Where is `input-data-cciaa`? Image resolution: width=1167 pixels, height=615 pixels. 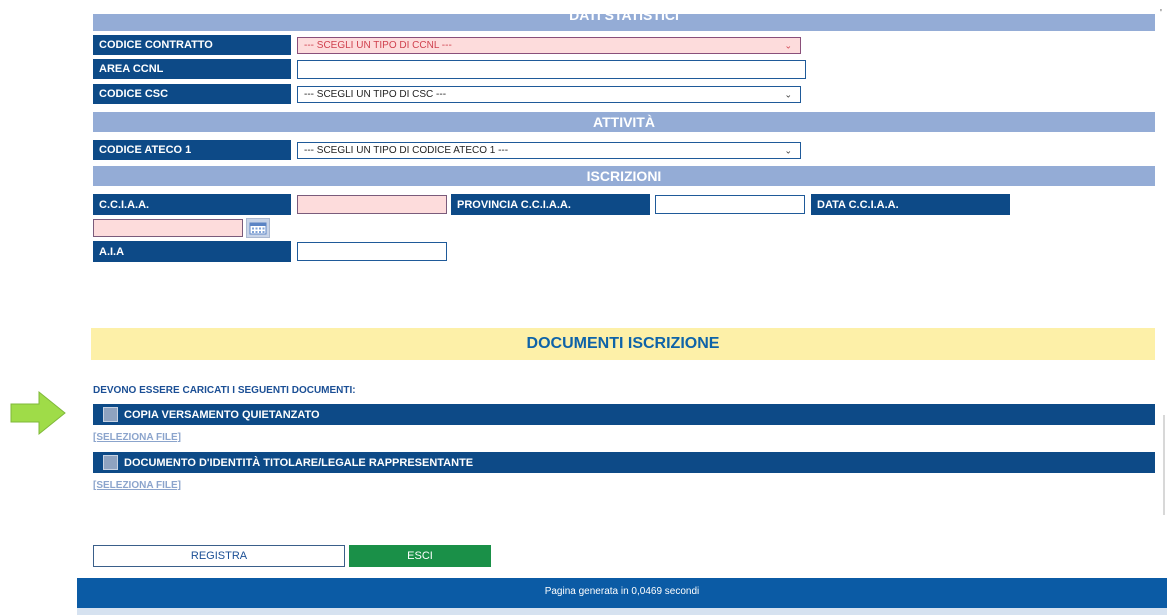
input-data-cciaa is located at coordinates (168, 228).